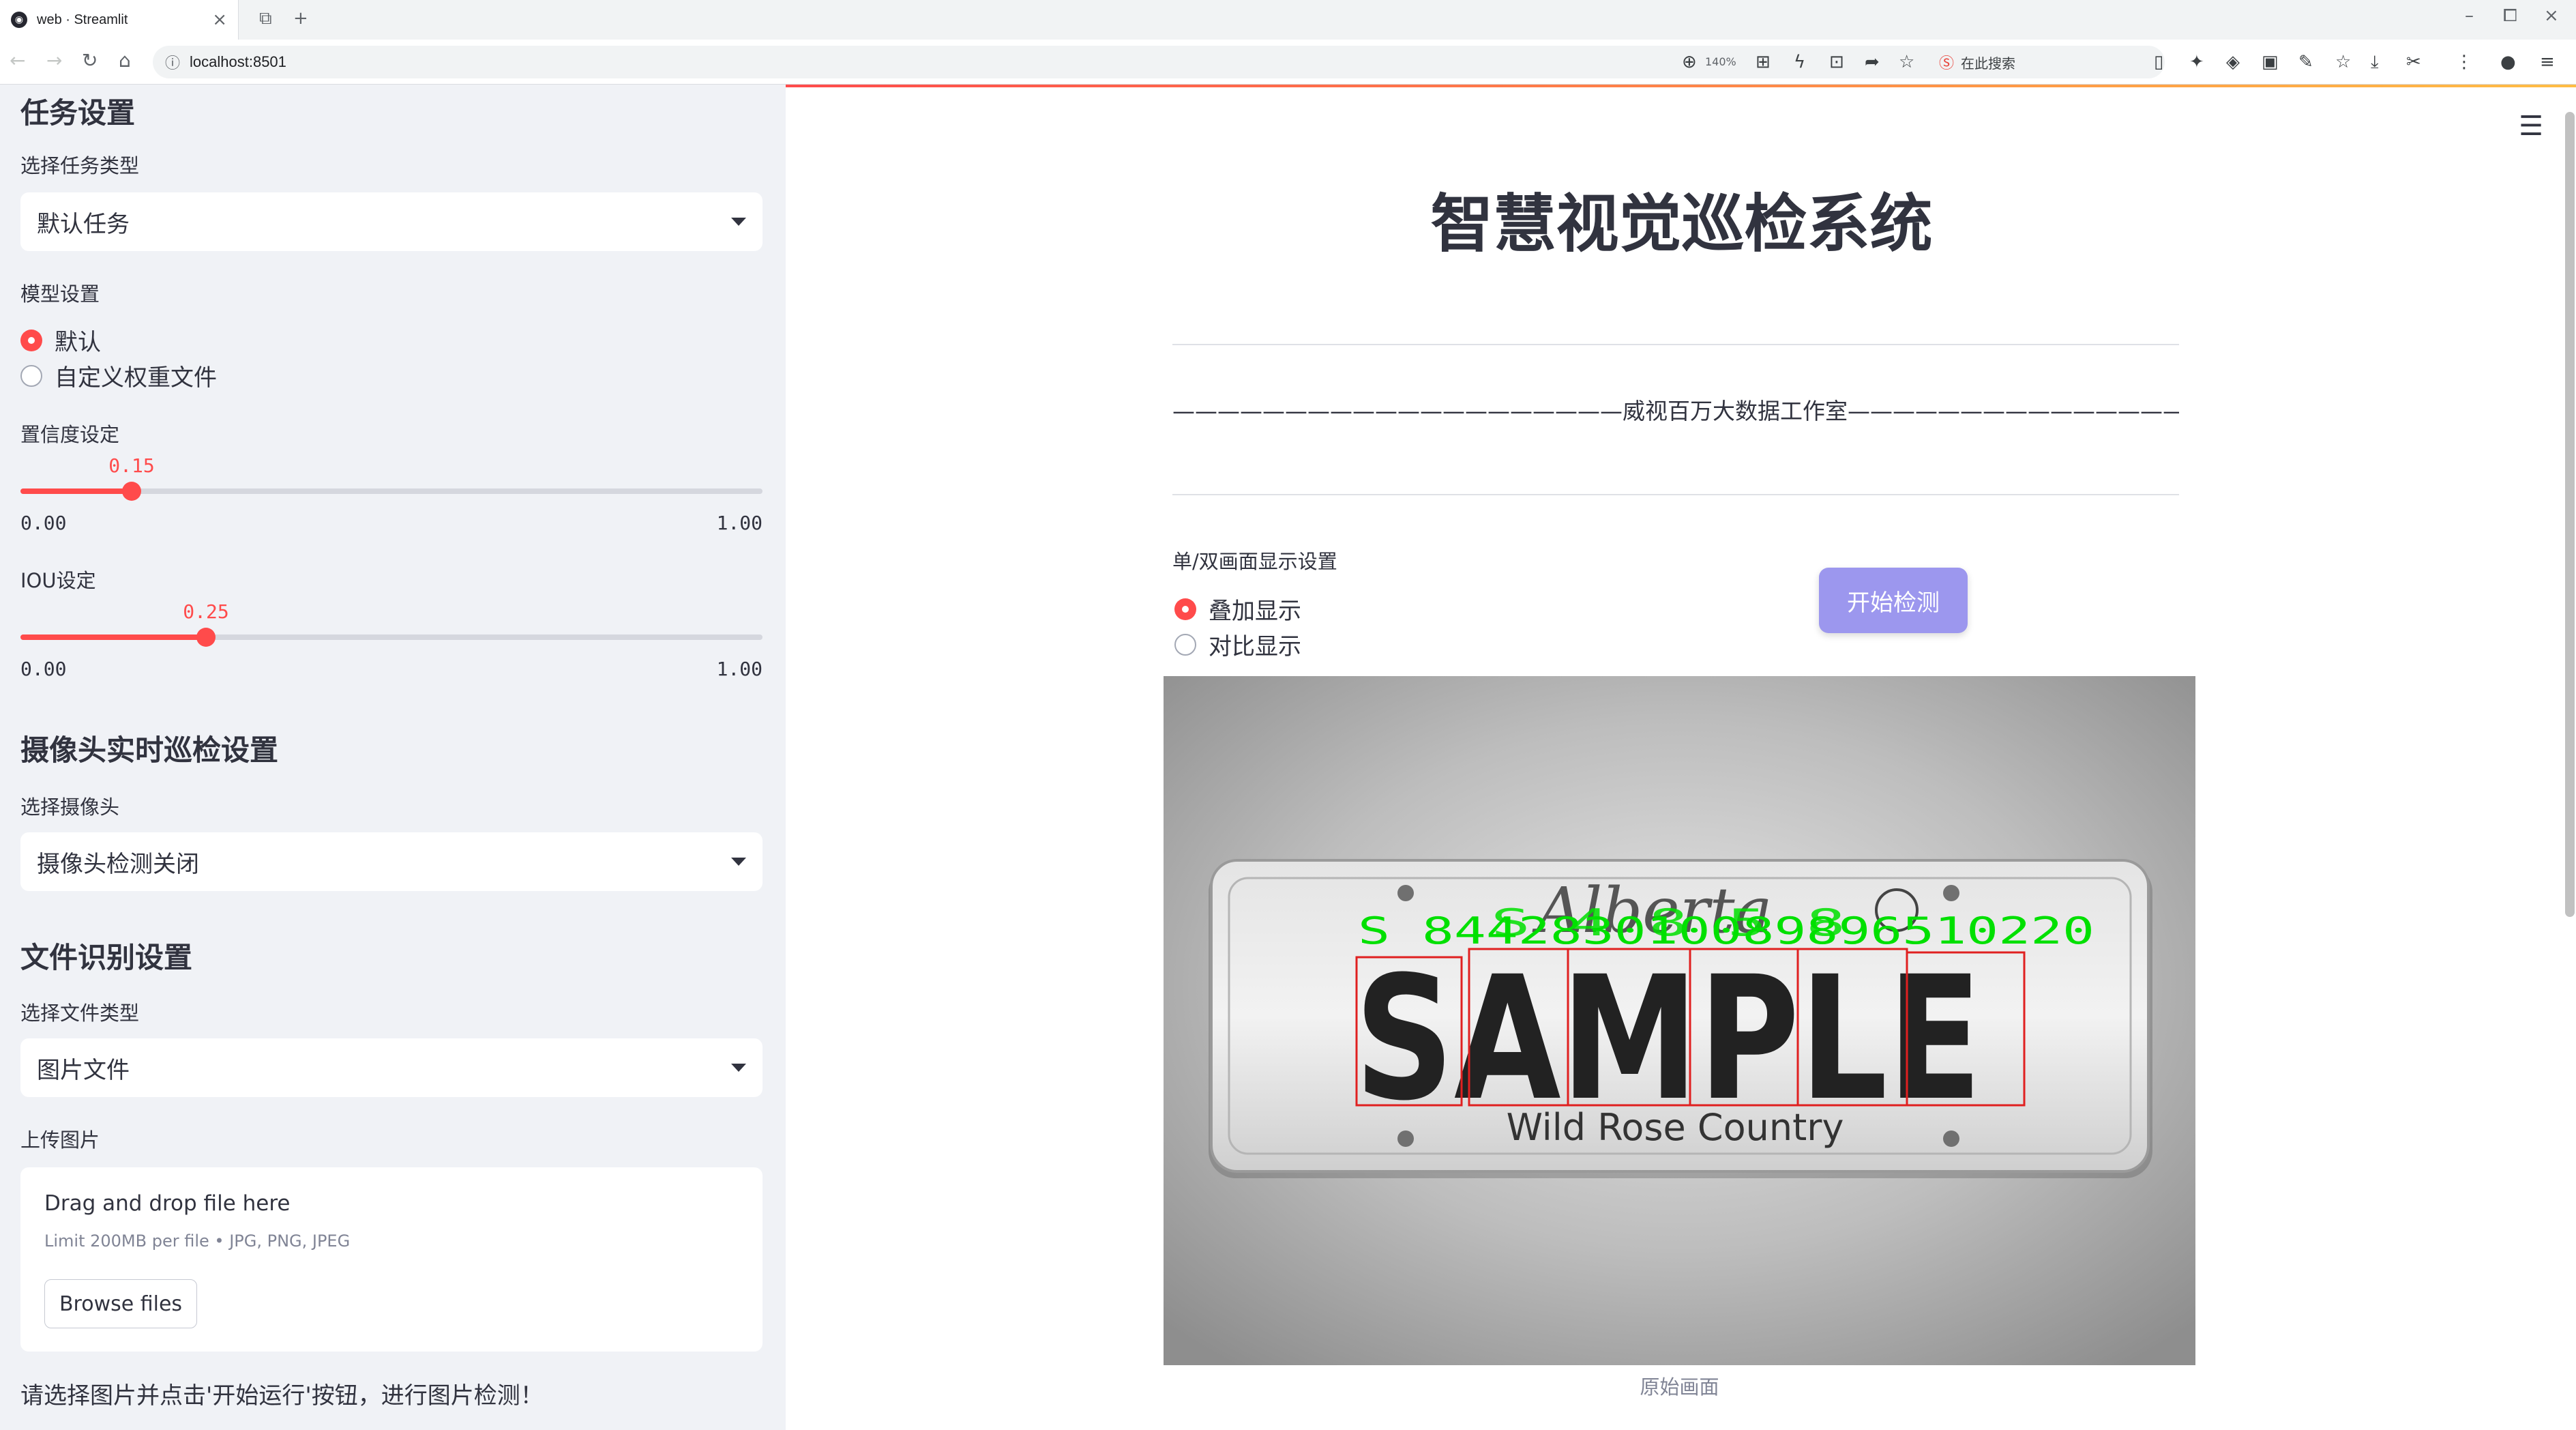 The width and height of the screenshot is (2576, 1430). I want to click on slider-fill, so click(113, 637).